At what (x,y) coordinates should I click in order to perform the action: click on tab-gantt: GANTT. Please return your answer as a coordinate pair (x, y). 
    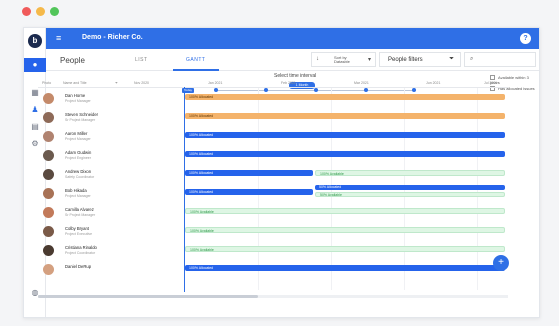
    Looking at the image, I should click on (195, 60).